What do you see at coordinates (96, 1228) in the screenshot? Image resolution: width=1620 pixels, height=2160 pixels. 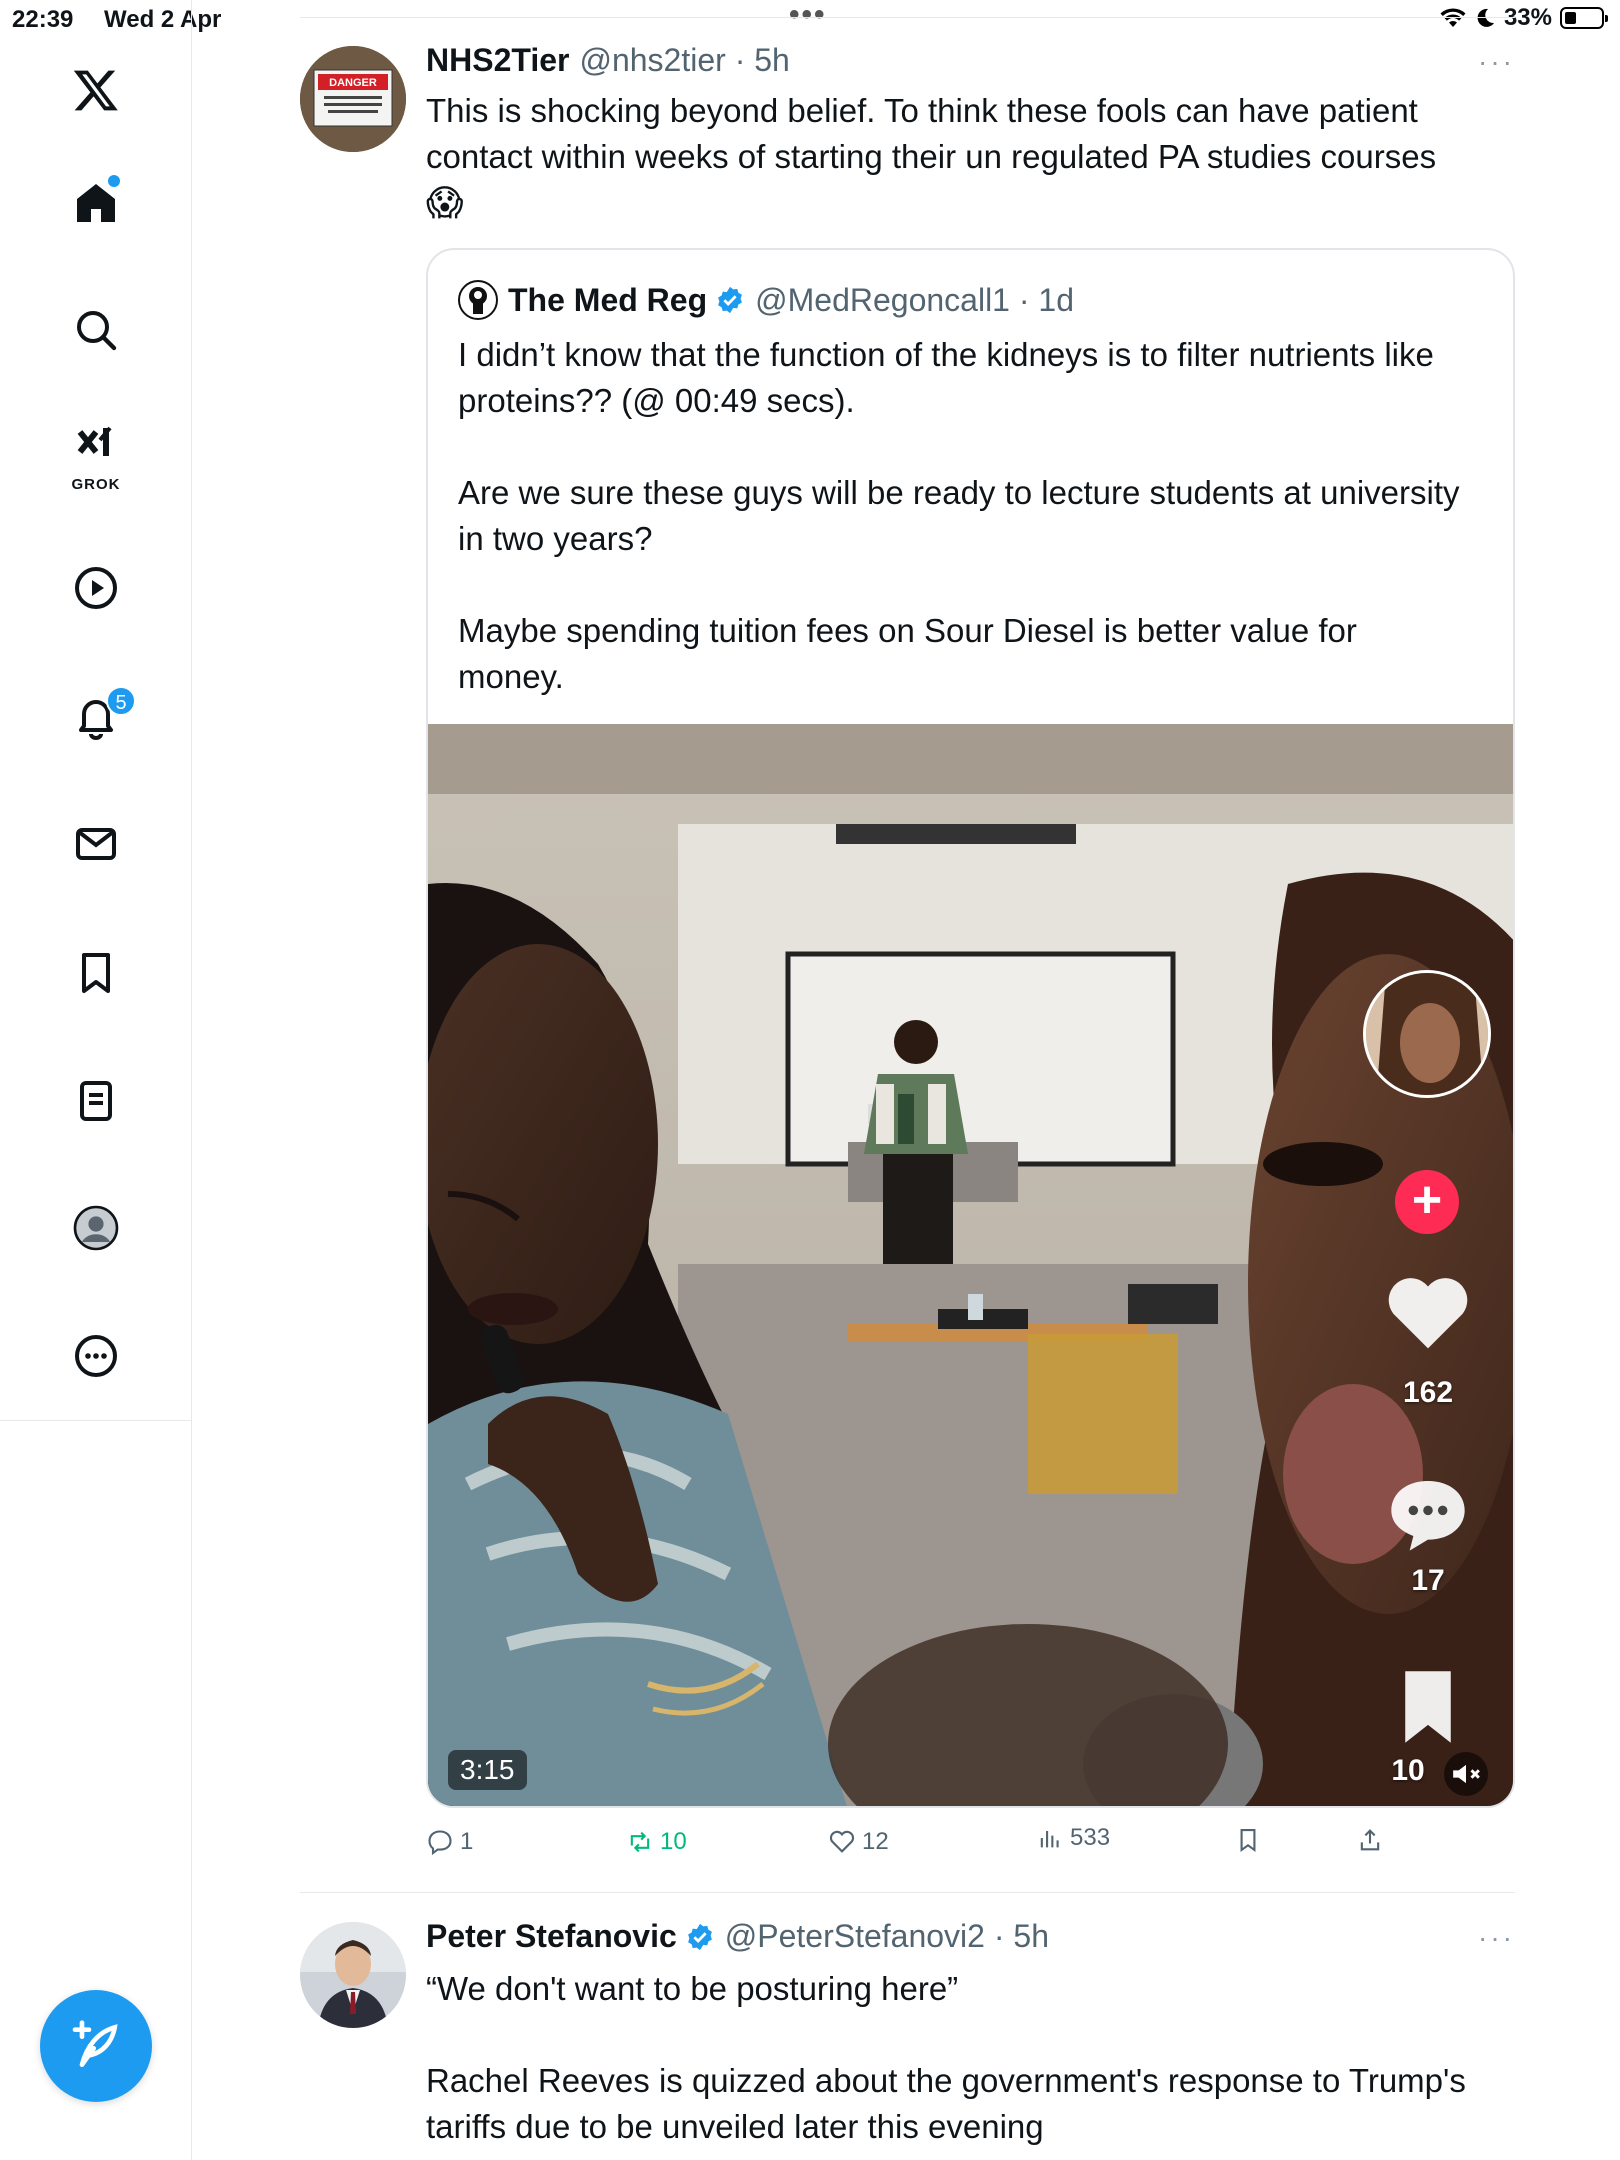 I see `profile-icon` at bounding box center [96, 1228].